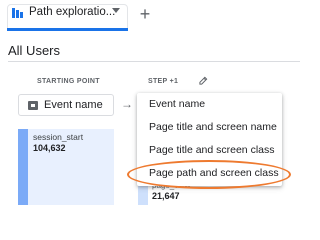  Describe the element at coordinates (67, 29) in the screenshot. I see `tab-active-indicator` at that location.